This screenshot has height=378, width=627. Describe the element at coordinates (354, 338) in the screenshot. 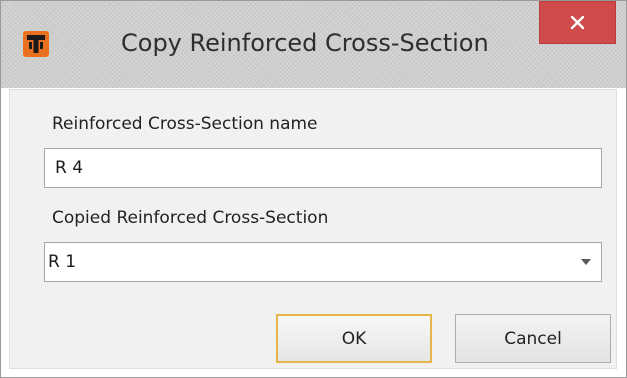

I see `ok-button: OK` at that location.